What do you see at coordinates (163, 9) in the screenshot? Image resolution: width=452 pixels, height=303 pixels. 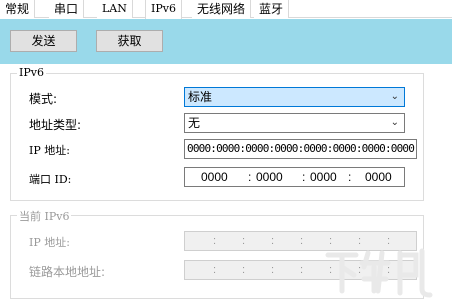 I see `tab-ipv6: IPv6` at bounding box center [163, 9].